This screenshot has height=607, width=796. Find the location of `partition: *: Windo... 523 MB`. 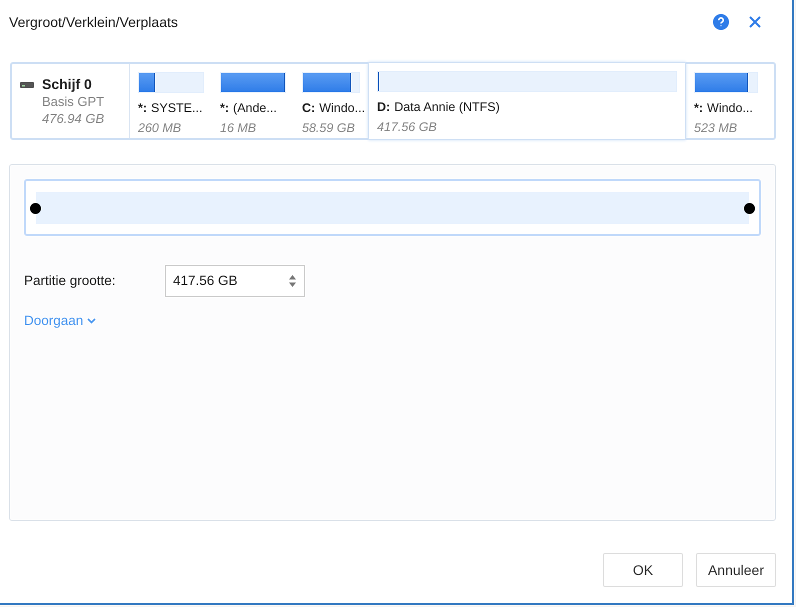

partition: *: Windo... 523 MB is located at coordinates (726, 101).